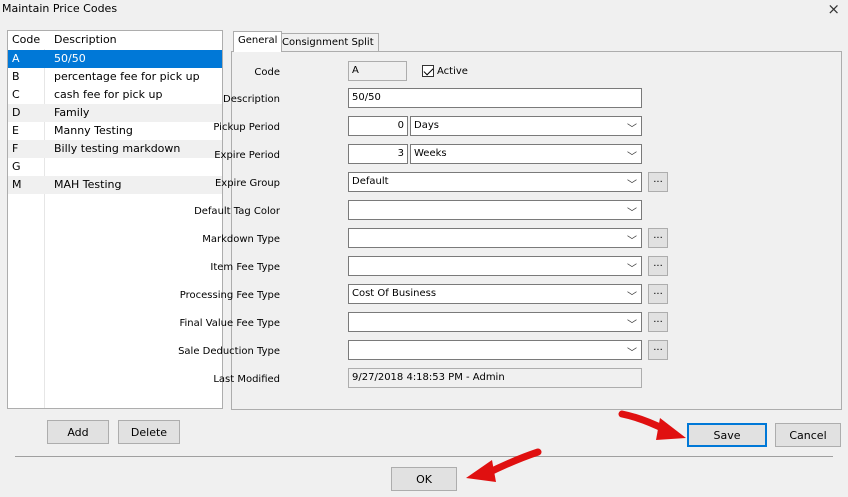 Image resolution: width=848 pixels, height=497 pixels. Describe the element at coordinates (16, 112) in the screenshot. I see `list-item-code: D` at that location.